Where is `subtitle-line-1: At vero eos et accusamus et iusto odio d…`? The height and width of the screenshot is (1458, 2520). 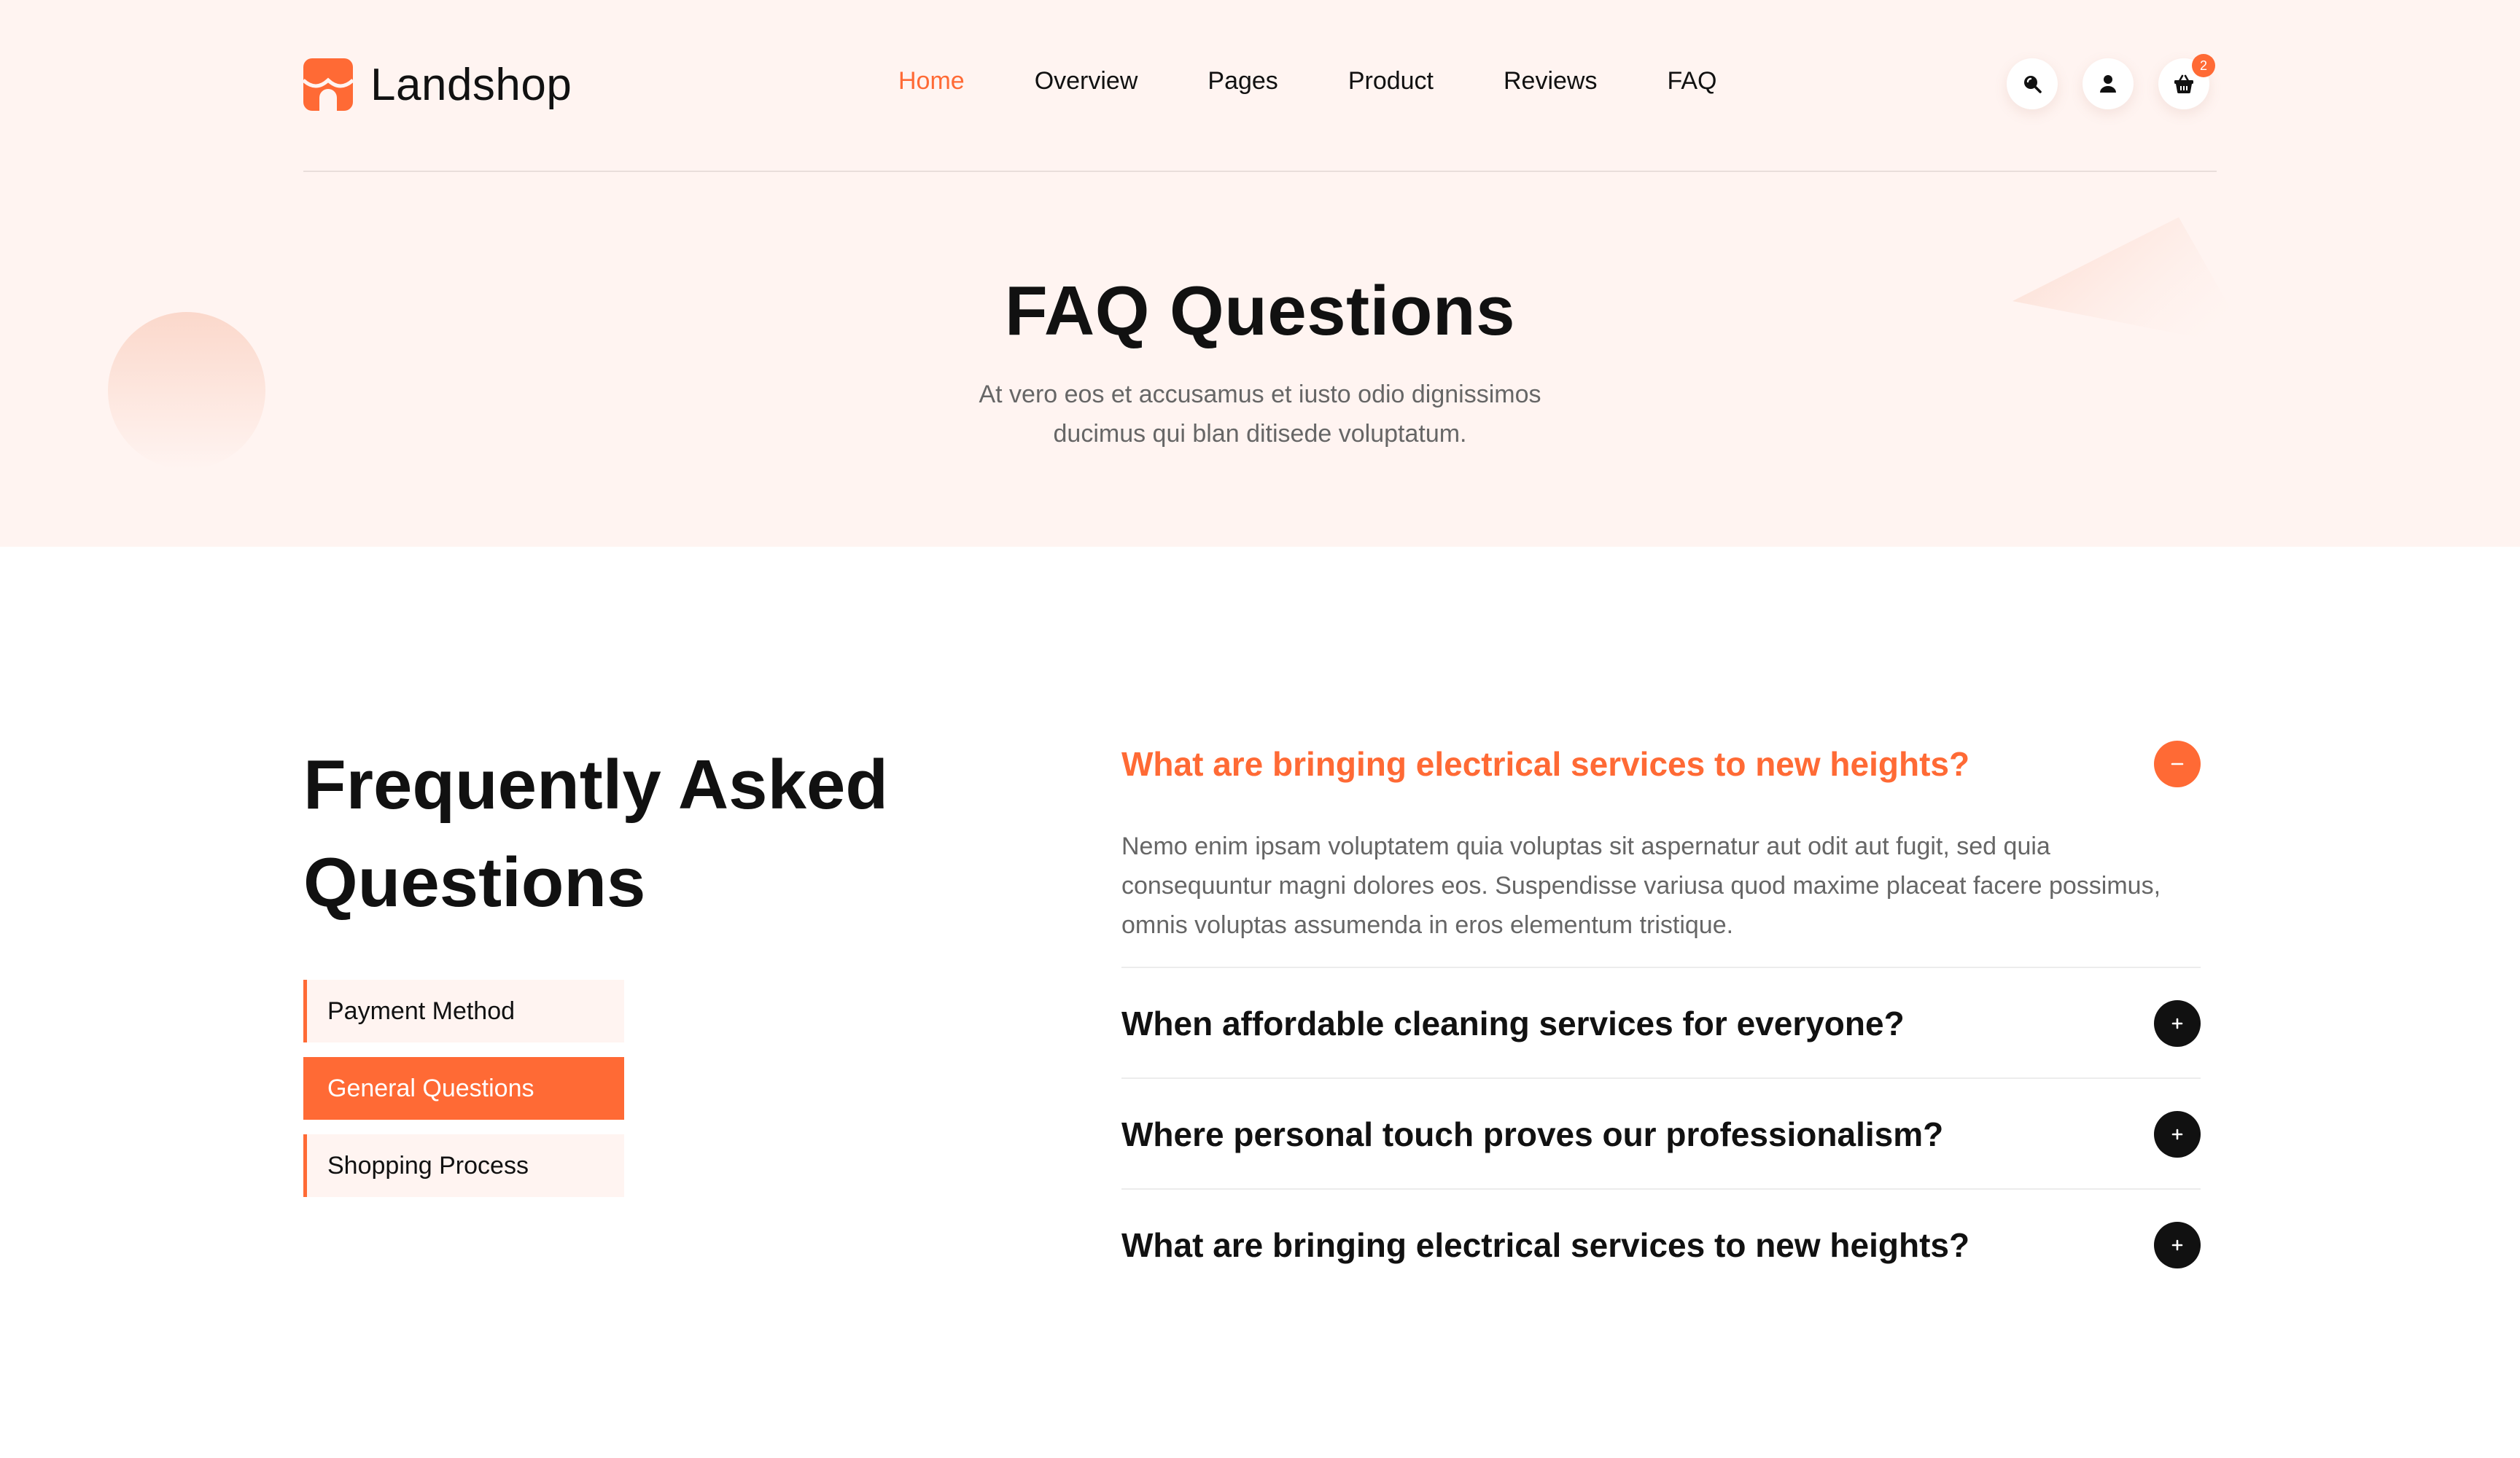
subtitle-line-1: At vero eos et accusamus et iusto odio d… is located at coordinates (1260, 394).